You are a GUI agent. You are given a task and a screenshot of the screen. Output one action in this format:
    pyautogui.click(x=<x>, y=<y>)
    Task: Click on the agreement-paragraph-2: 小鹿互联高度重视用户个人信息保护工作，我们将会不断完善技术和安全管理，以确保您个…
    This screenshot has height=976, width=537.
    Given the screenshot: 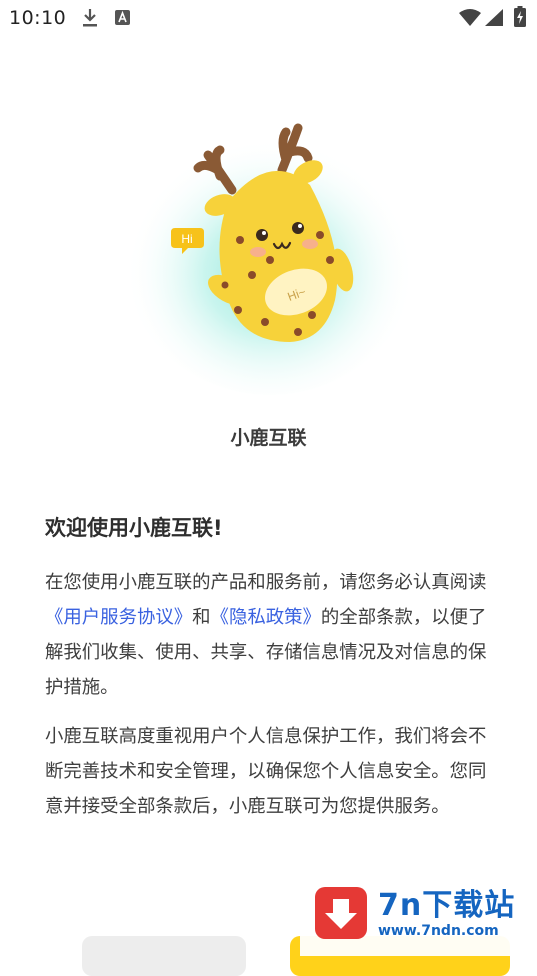 What is the action you would take?
    pyautogui.click(x=266, y=771)
    